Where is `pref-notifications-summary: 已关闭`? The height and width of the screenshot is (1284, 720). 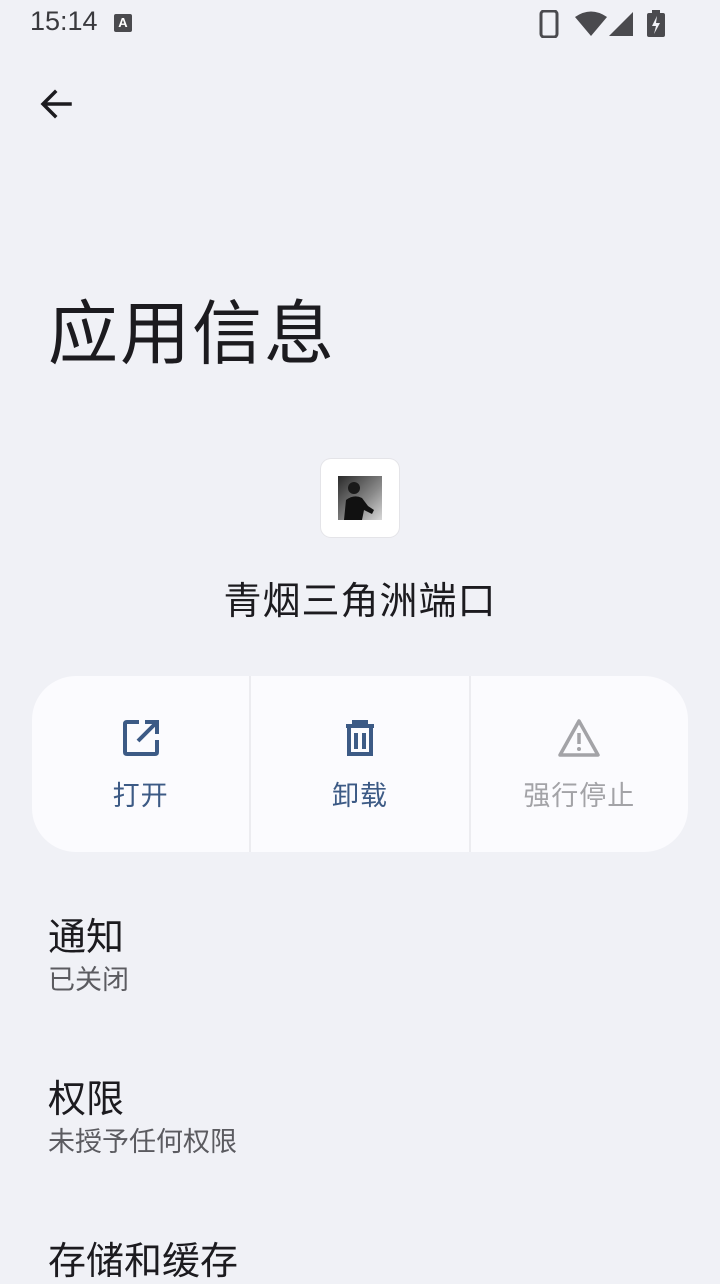
pref-notifications-summary: 已关闭 is located at coordinates (88, 980).